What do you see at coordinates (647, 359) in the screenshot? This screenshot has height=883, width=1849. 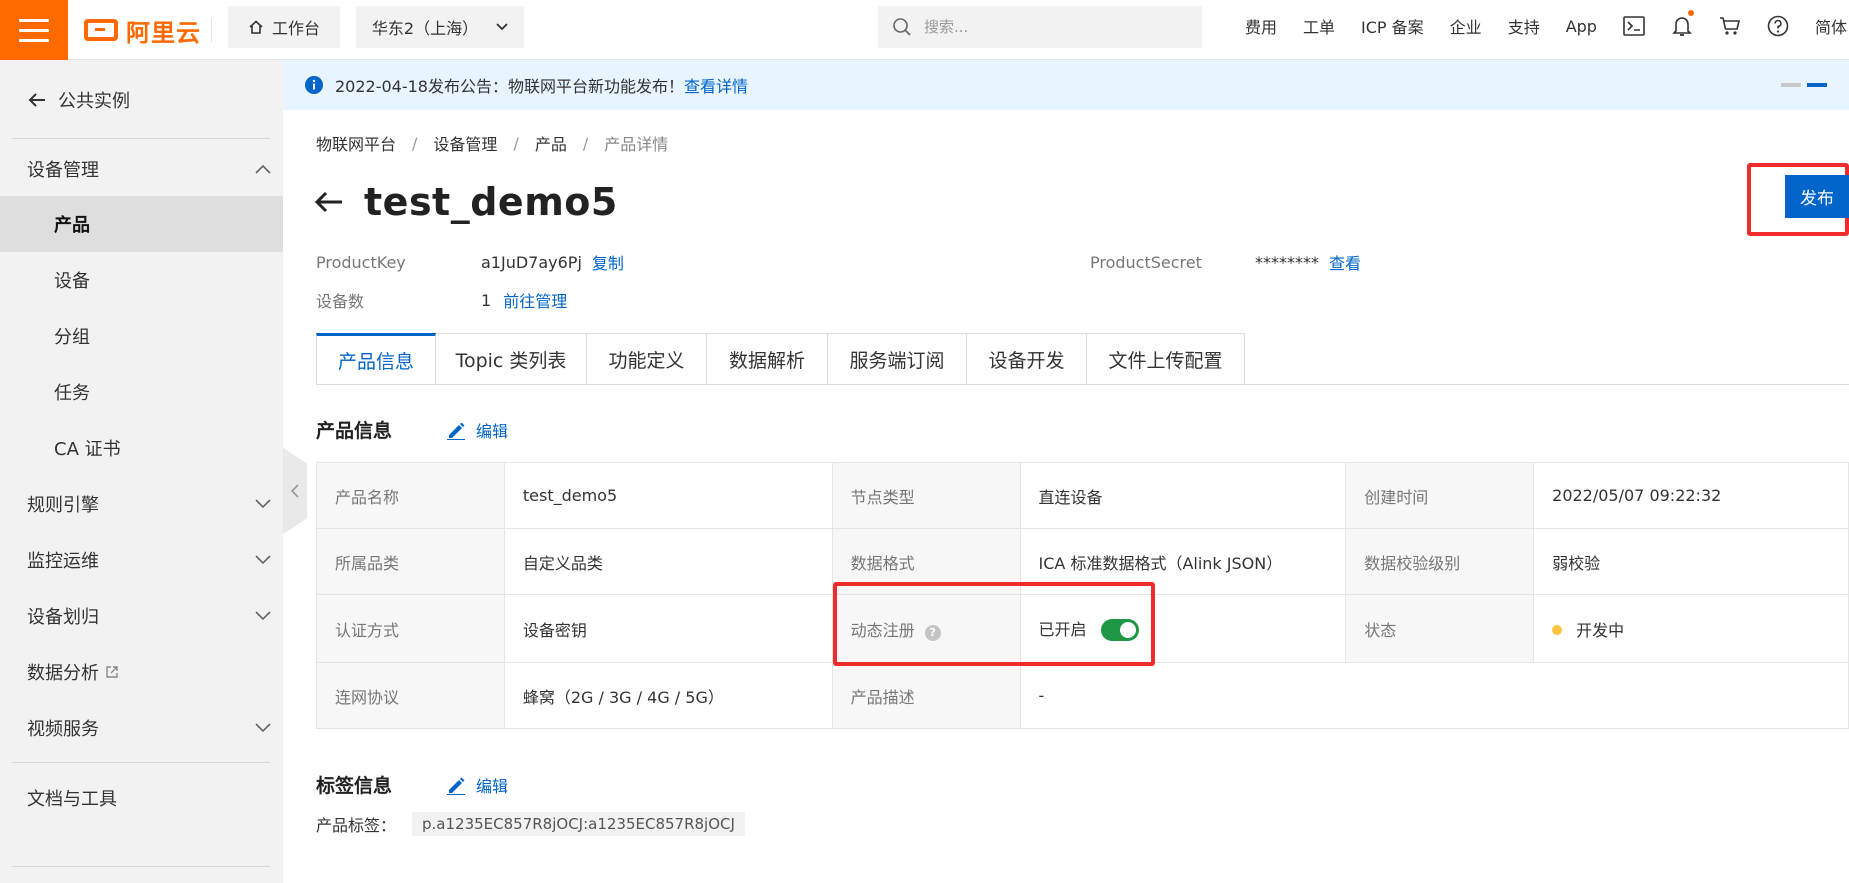 I see `tab-function-def: 功能定义` at bounding box center [647, 359].